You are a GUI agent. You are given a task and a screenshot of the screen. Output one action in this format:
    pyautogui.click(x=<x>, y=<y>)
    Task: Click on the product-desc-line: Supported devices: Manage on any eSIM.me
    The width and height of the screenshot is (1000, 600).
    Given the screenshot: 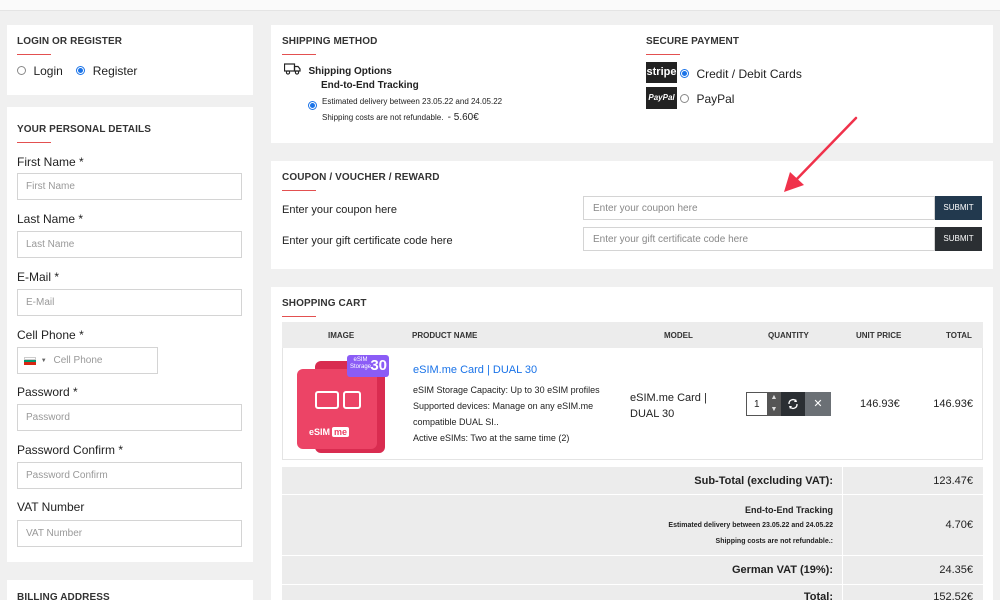 What is the action you would take?
    pyautogui.click(x=503, y=406)
    